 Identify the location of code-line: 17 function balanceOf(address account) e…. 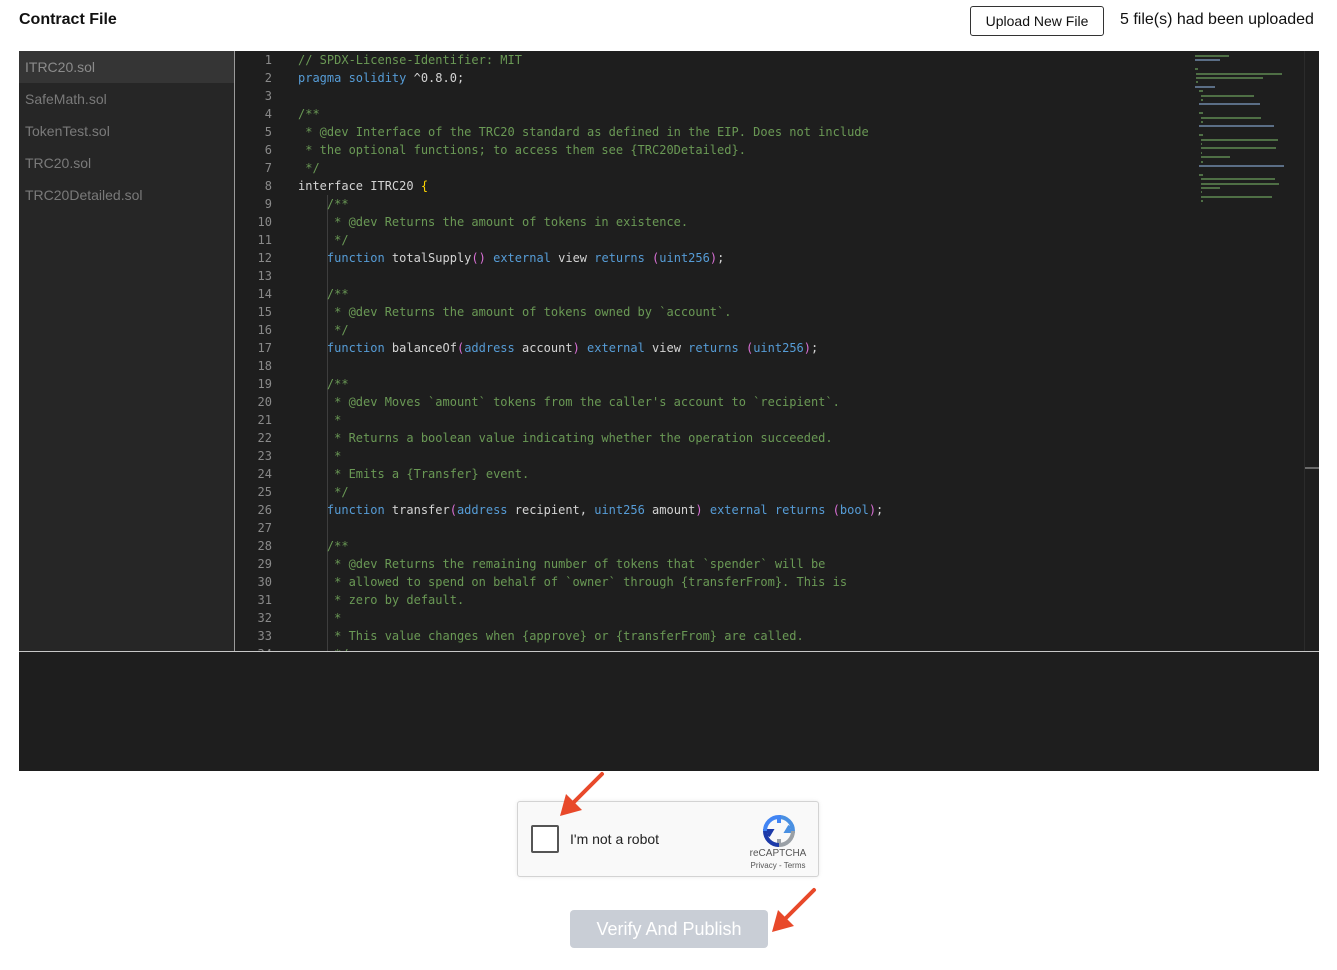
(711, 348).